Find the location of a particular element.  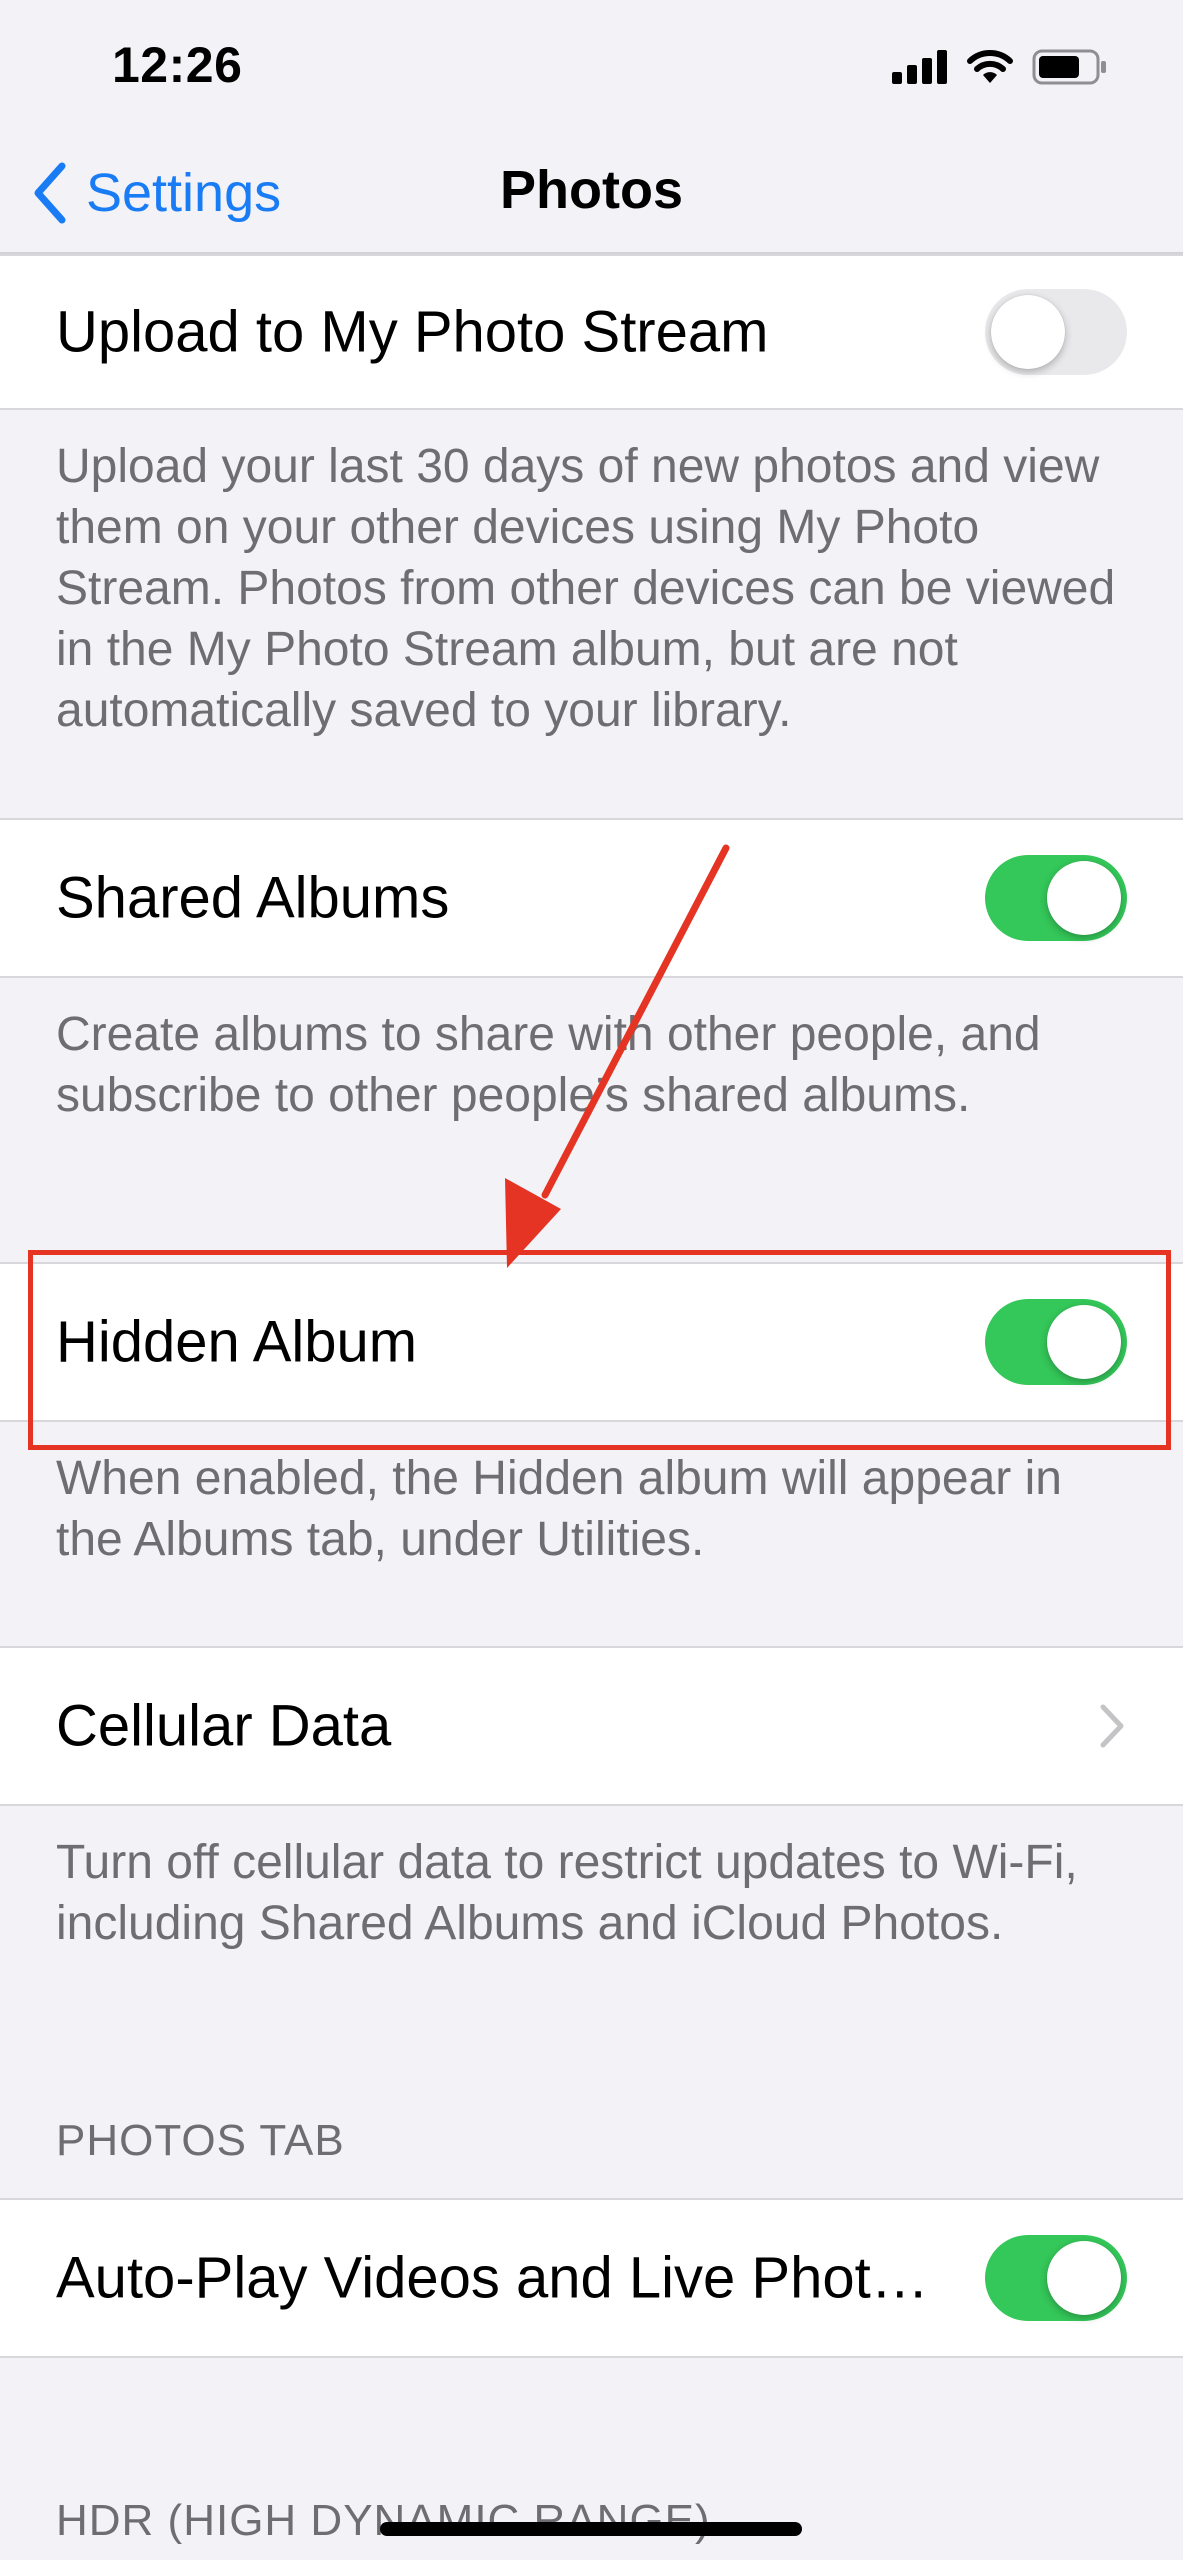

shared-albums-toggle is located at coordinates (1056, 898).